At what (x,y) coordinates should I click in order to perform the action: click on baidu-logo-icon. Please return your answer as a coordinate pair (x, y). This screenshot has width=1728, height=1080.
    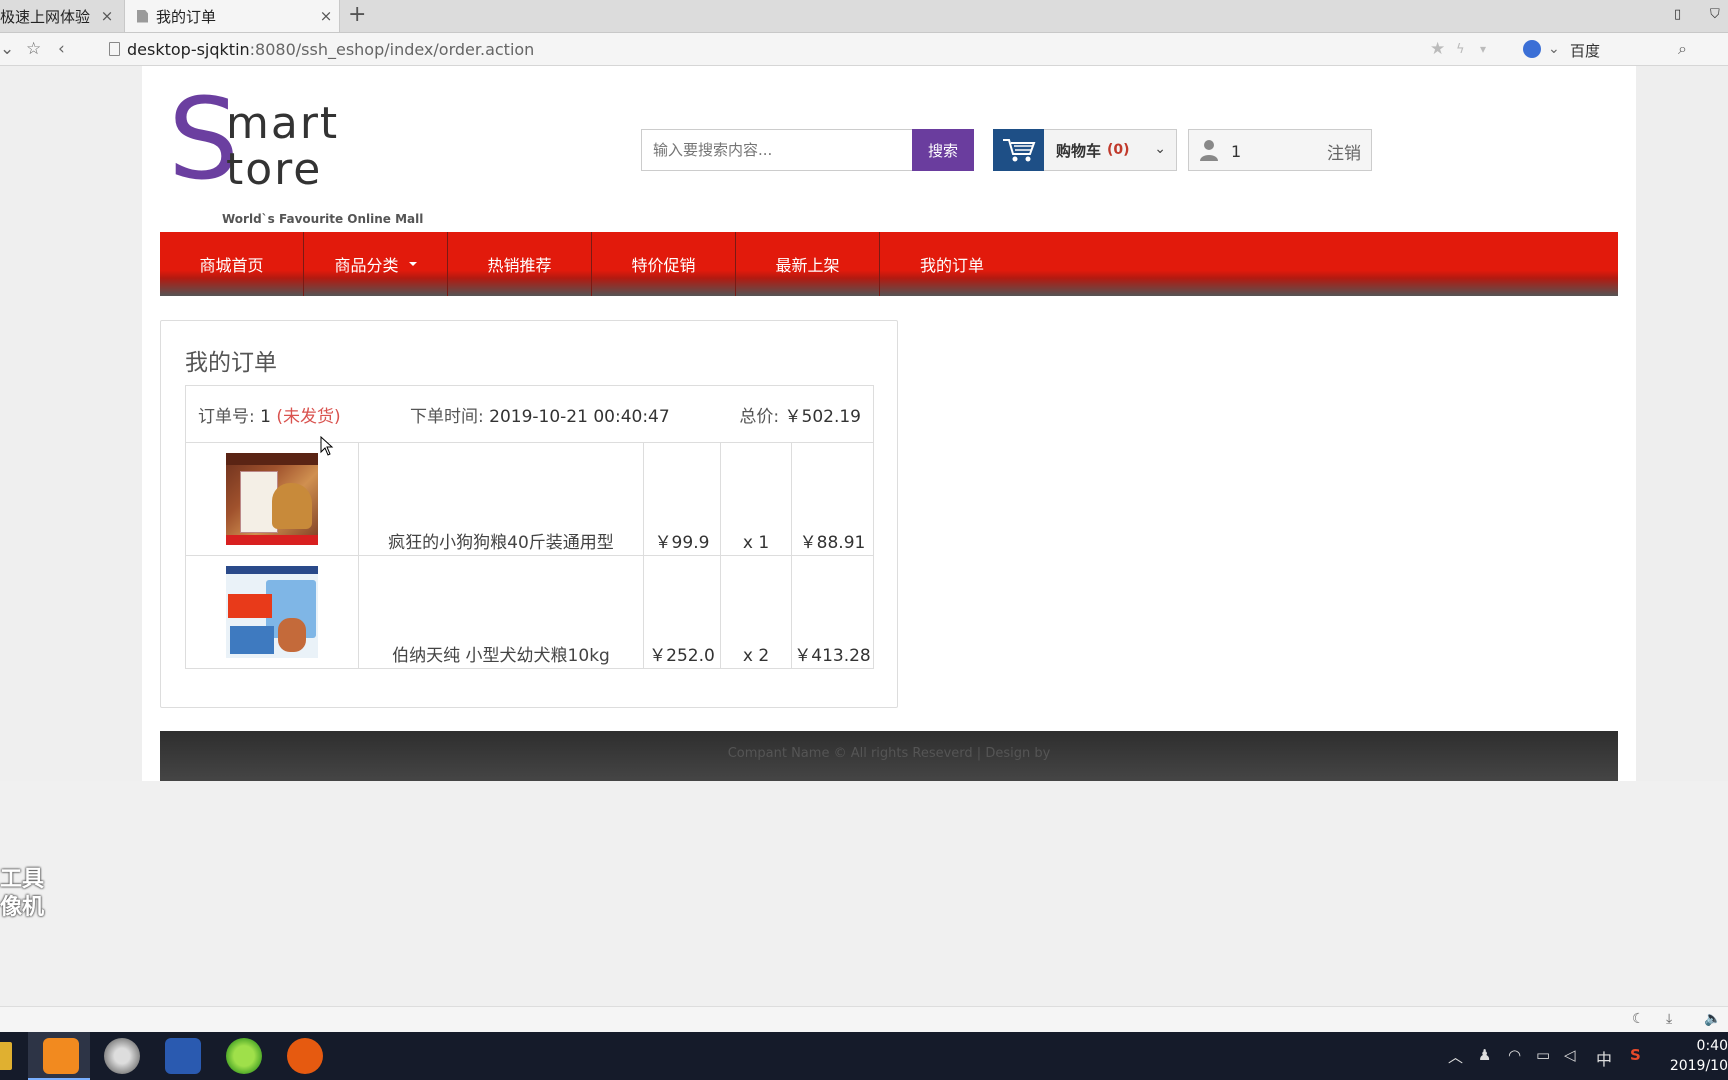
    Looking at the image, I should click on (1532, 49).